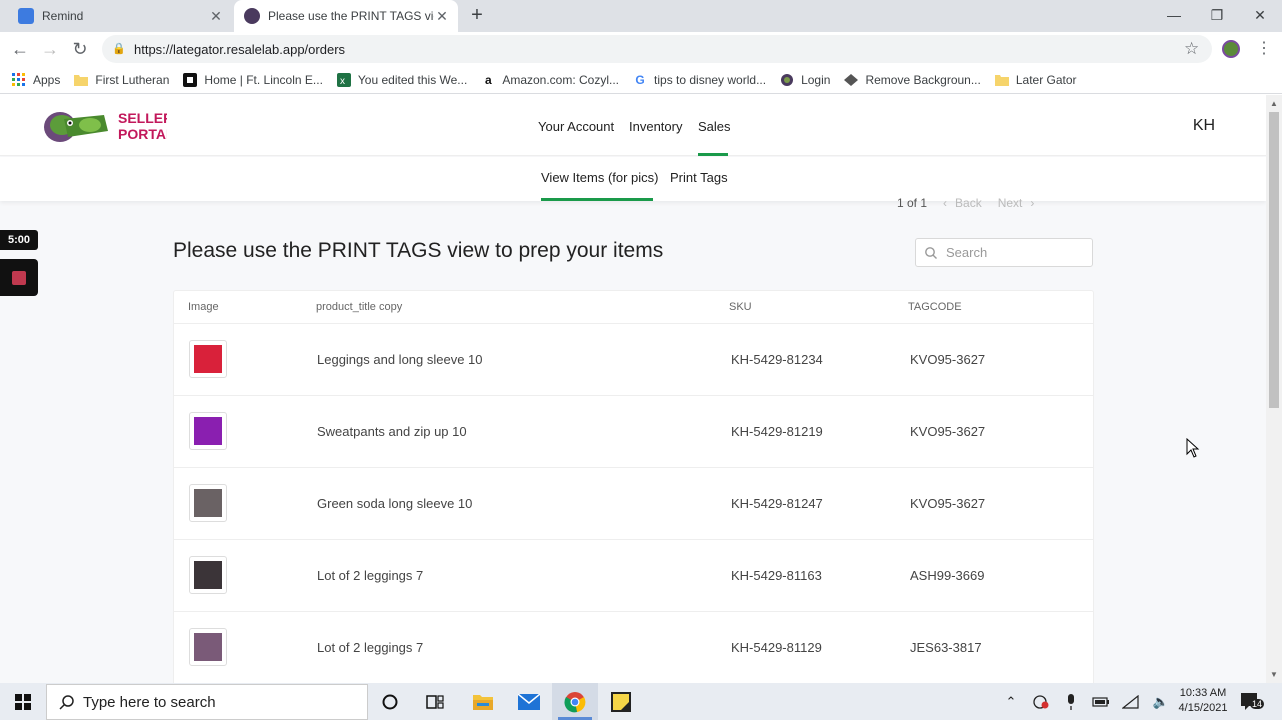 Image resolution: width=1282 pixels, height=720 pixels. I want to click on sub-navigation: View Items (for pics) Print Tags, so click(633, 179).